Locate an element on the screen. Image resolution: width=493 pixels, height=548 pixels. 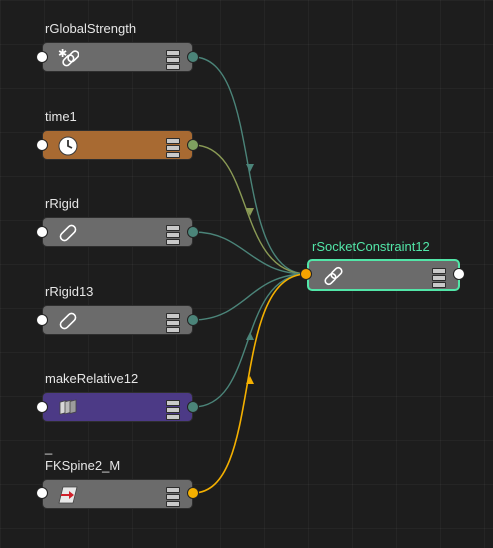
node-label-rglobalstrength: rGlobalStrength is located at coordinates (91, 28).